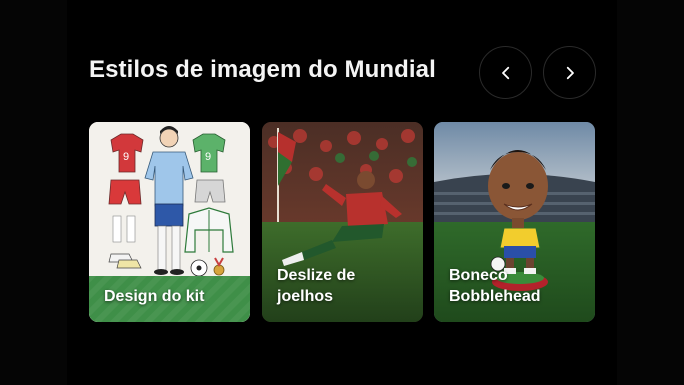 This screenshot has width=684, height=385. What do you see at coordinates (316, 286) in the screenshot?
I see `card-label: Deslize de joelhos` at bounding box center [316, 286].